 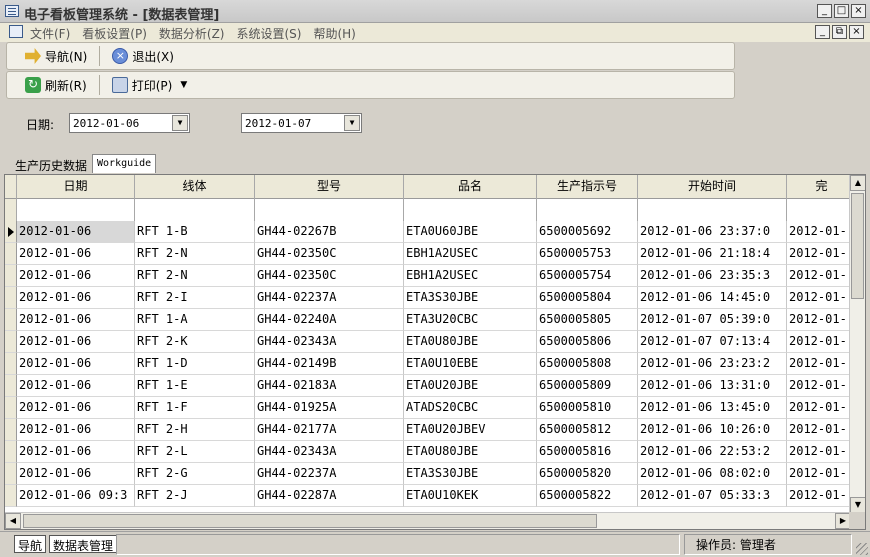 I want to click on cell-start-time: 2012-01-06 21:18:4, so click(x=712, y=254).